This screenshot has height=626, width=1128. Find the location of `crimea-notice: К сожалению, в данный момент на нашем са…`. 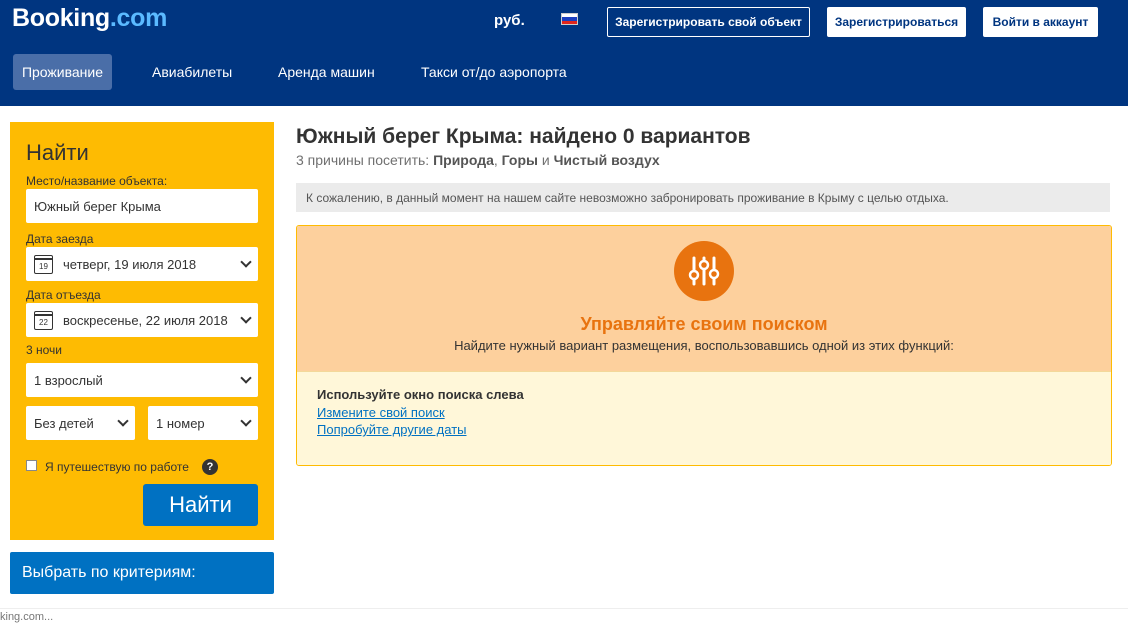

crimea-notice: К сожалению, в данный момент на нашем са… is located at coordinates (703, 197).